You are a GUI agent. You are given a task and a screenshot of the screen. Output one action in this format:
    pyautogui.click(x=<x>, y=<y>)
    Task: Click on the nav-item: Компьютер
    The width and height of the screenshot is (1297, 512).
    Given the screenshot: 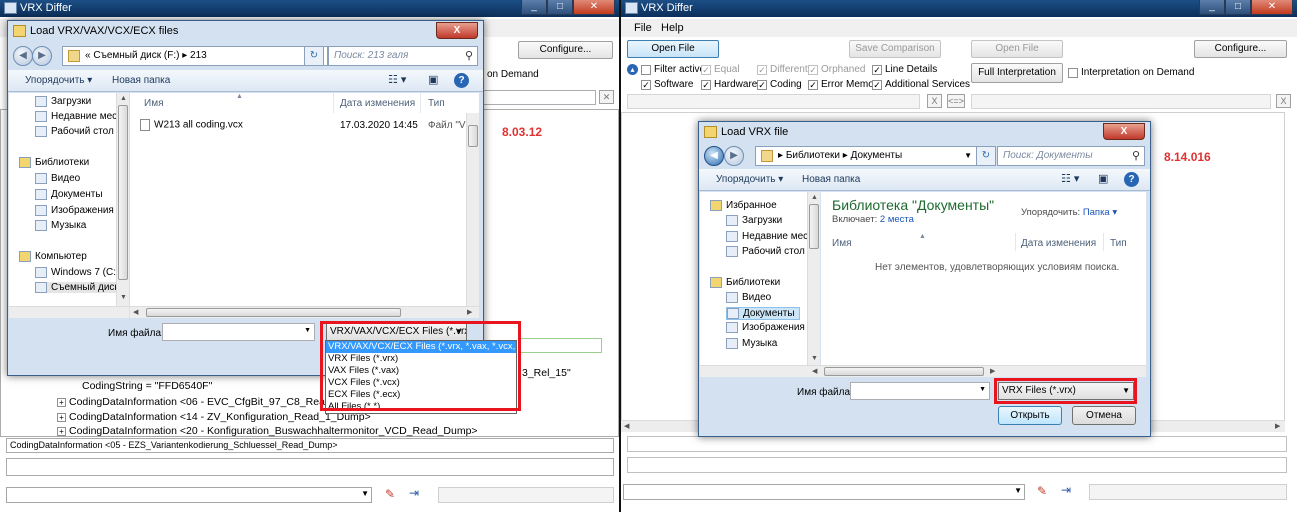 What is the action you would take?
    pyautogui.click(x=53, y=256)
    